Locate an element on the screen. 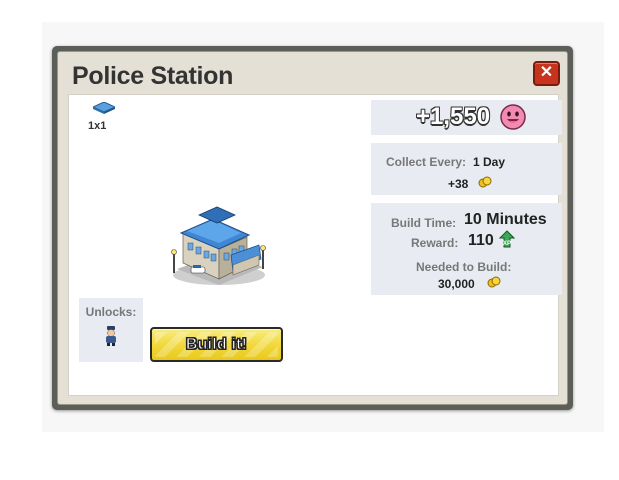 Image resolution: width=619 pixels, height=480 pixels. collect-panel: Collect Every: 1 Day +38 is located at coordinates (466, 169).